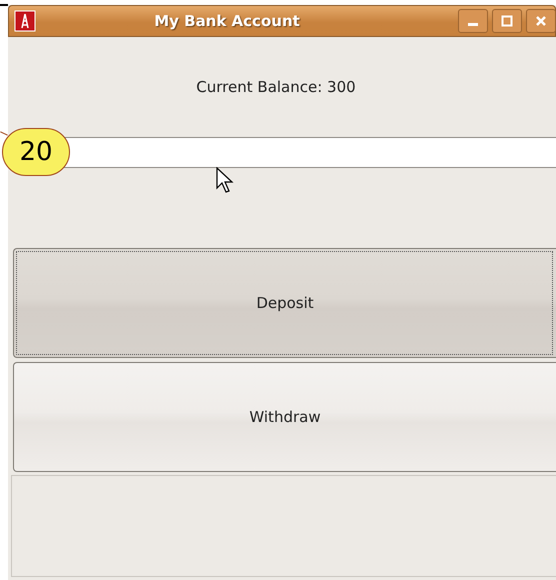 This screenshot has height=580, width=556. What do you see at coordinates (276, 87) in the screenshot?
I see `balance-label: Current Balance: 300` at bounding box center [276, 87].